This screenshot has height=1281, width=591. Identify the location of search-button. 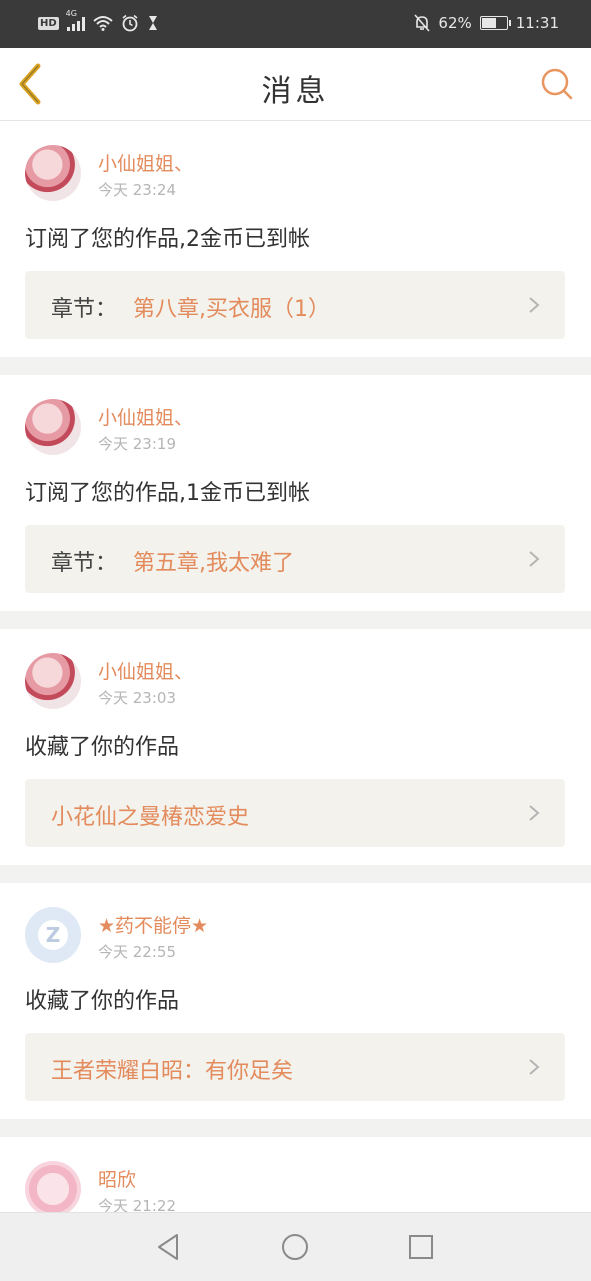
(557, 84).